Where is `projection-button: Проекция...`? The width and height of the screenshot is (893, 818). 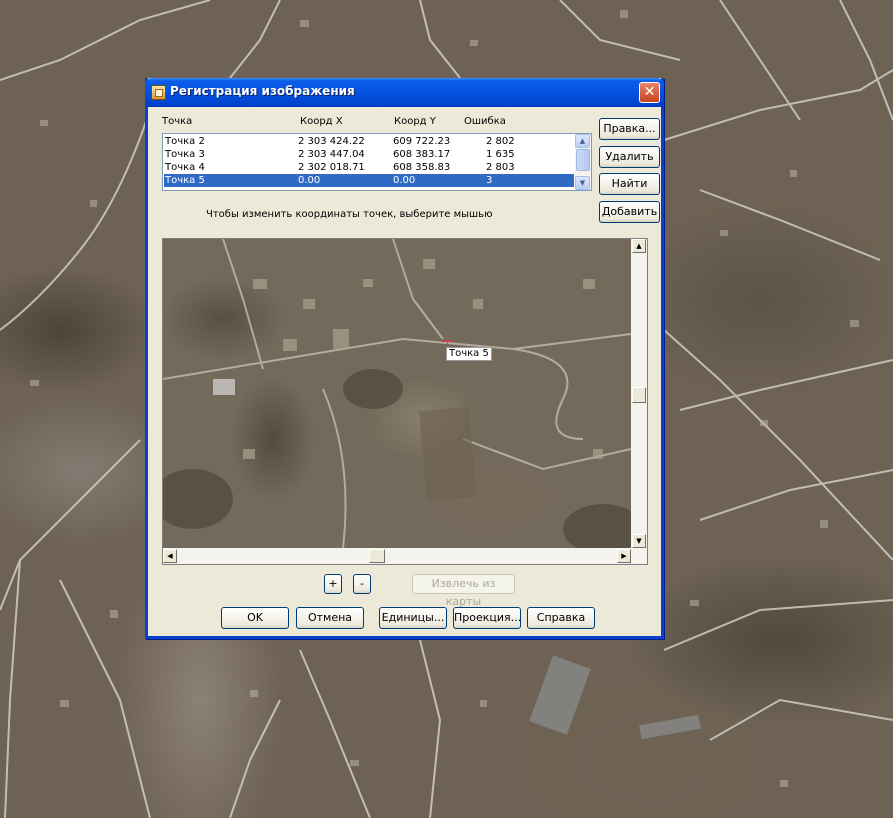 projection-button: Проекция... is located at coordinates (487, 618).